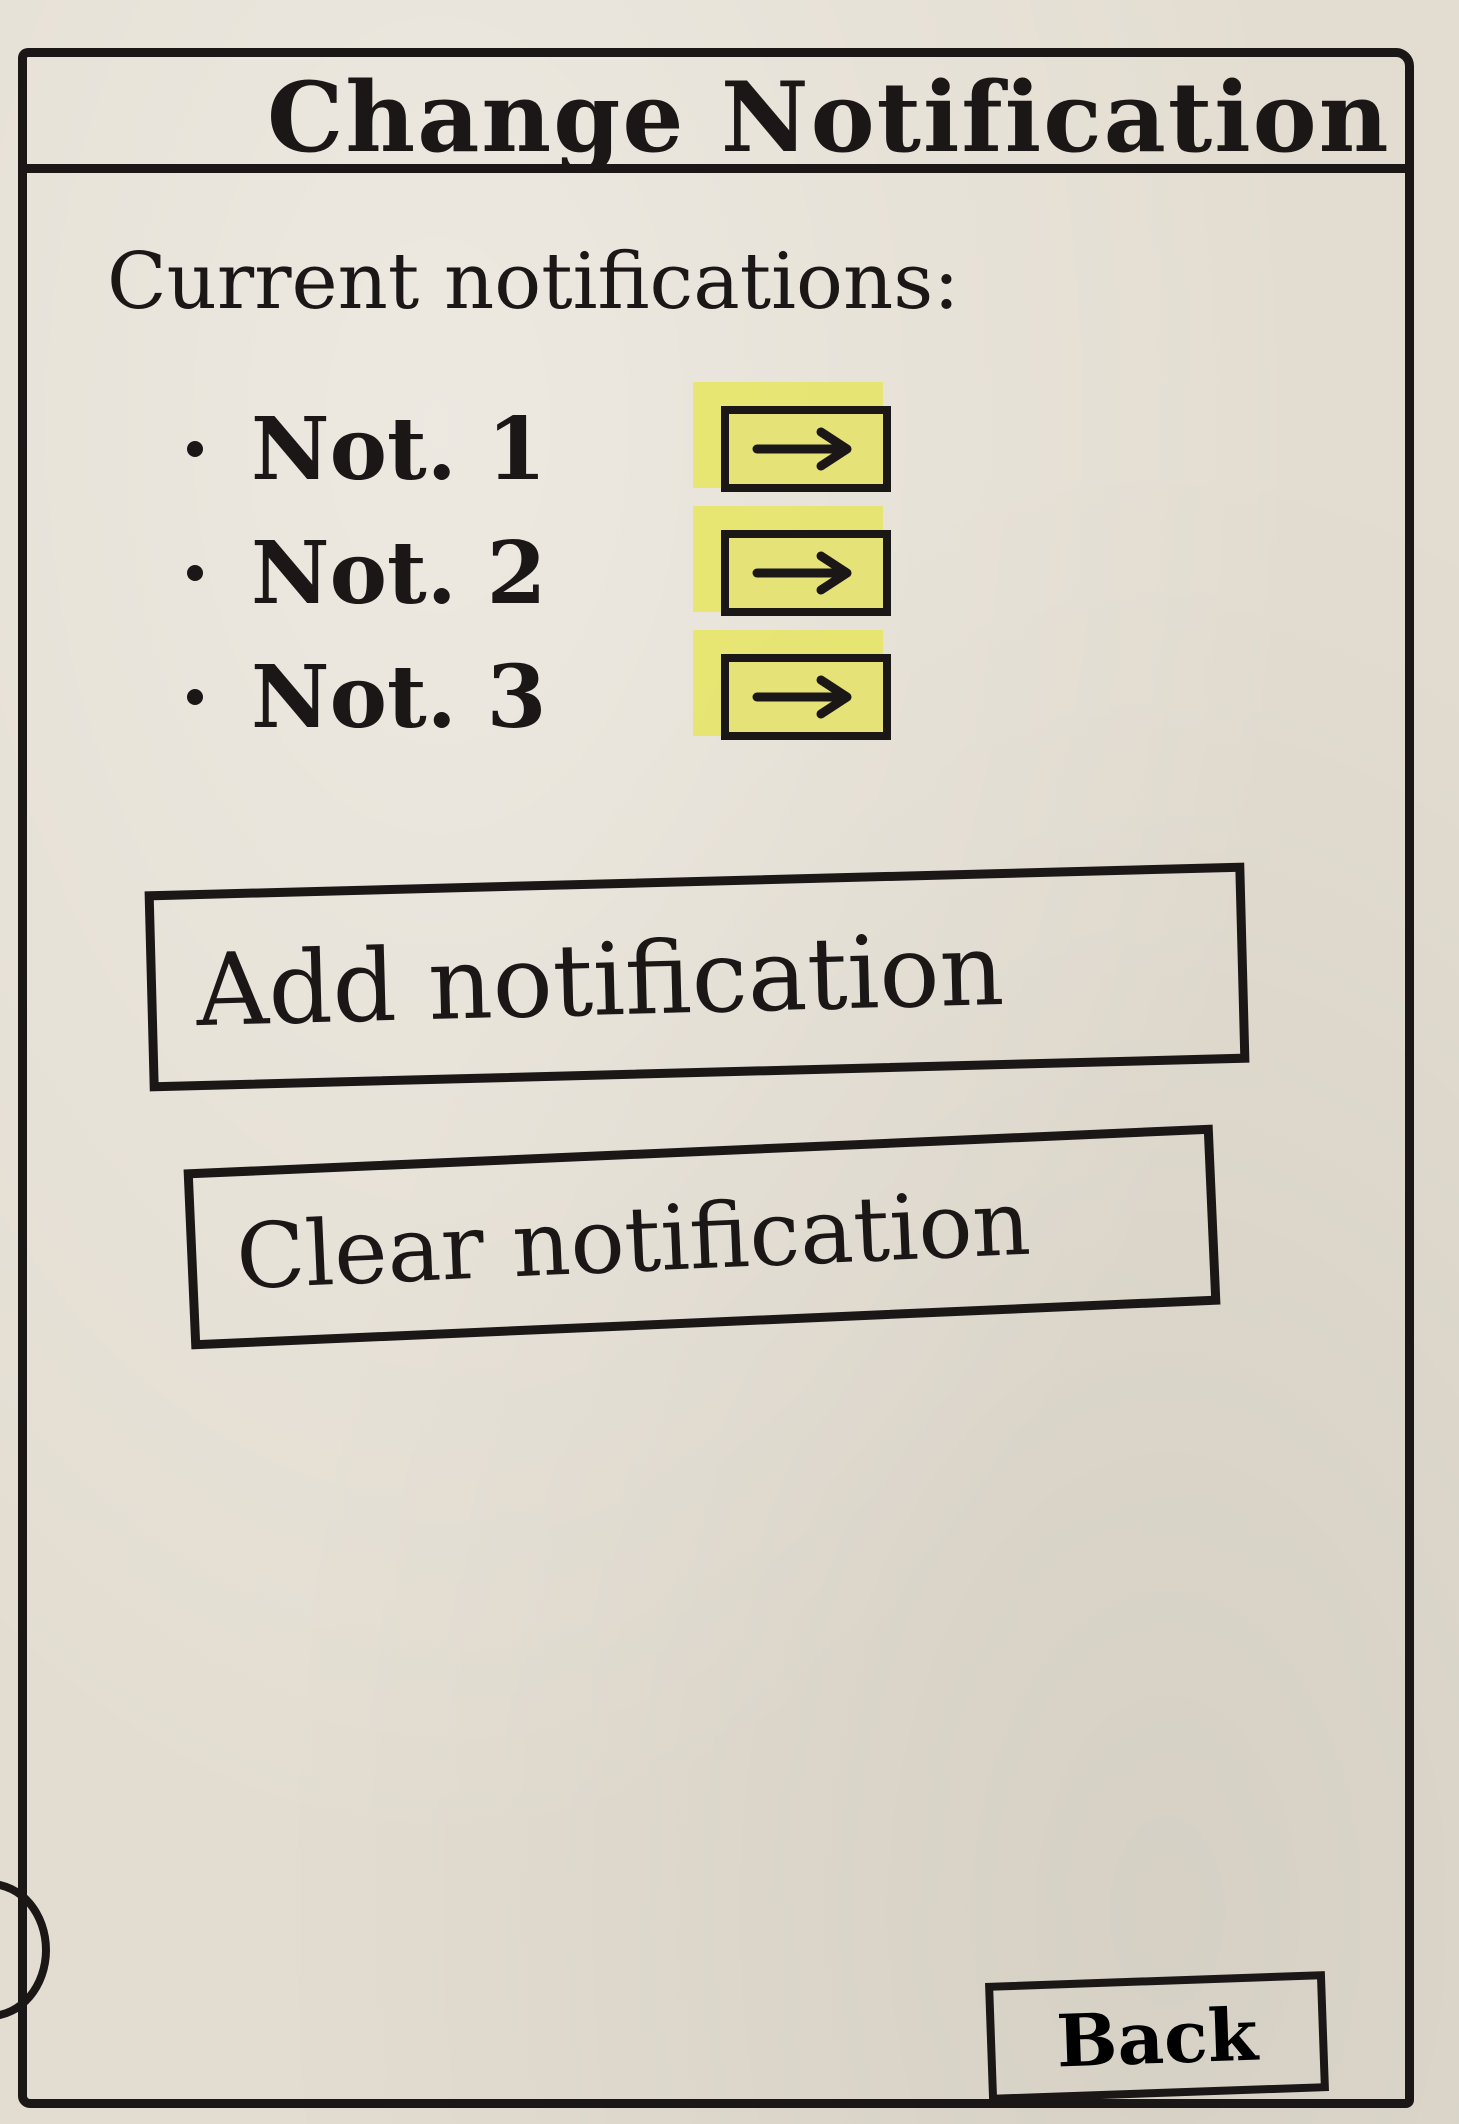  I want to click on list-item: Not. 2, so click(539, 573).